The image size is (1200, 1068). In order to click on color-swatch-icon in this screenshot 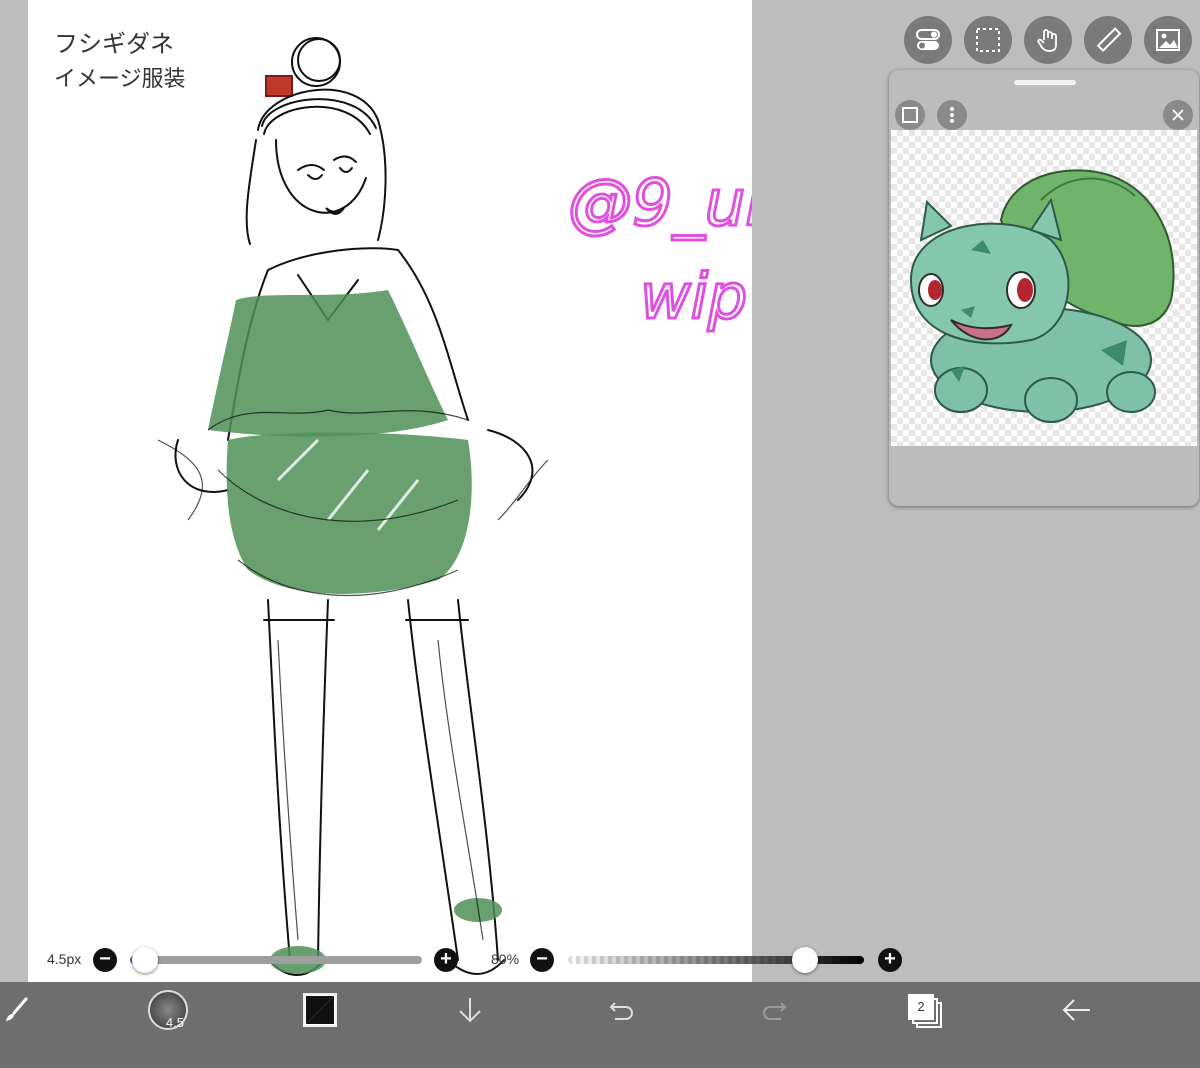, I will do `click(320, 1010)`.